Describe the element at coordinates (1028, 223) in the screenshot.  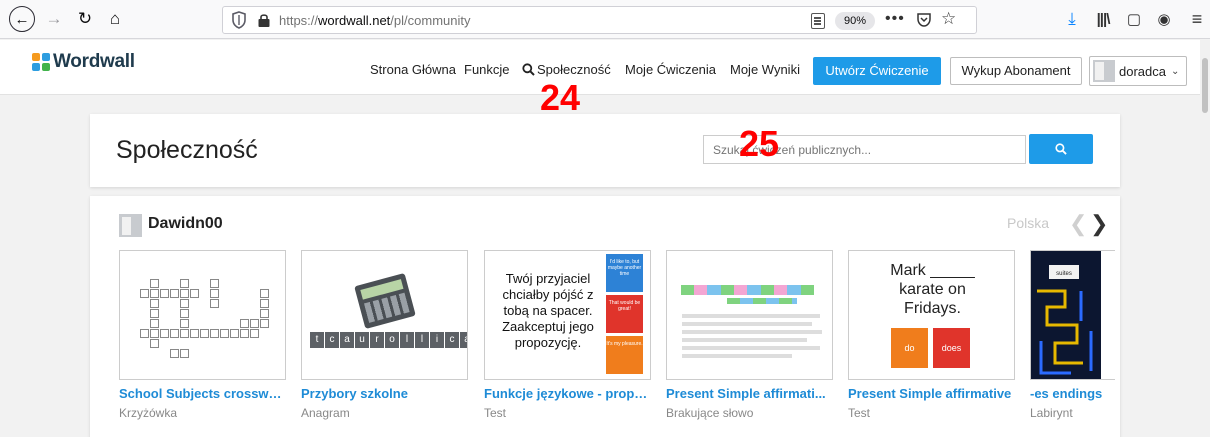
I see `language-label: Polska` at that location.